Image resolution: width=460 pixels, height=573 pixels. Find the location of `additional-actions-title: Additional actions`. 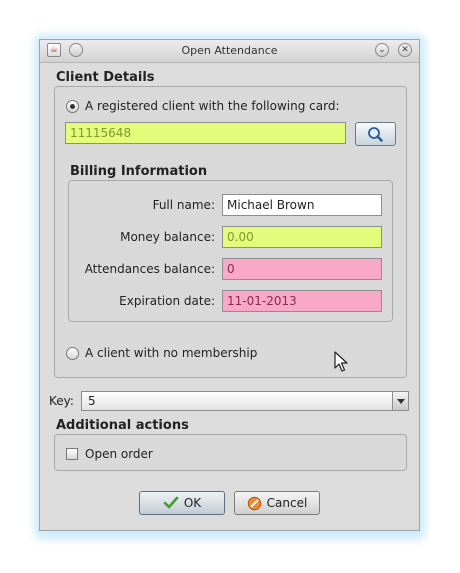

additional-actions-title: Additional actions is located at coordinates (122, 425).